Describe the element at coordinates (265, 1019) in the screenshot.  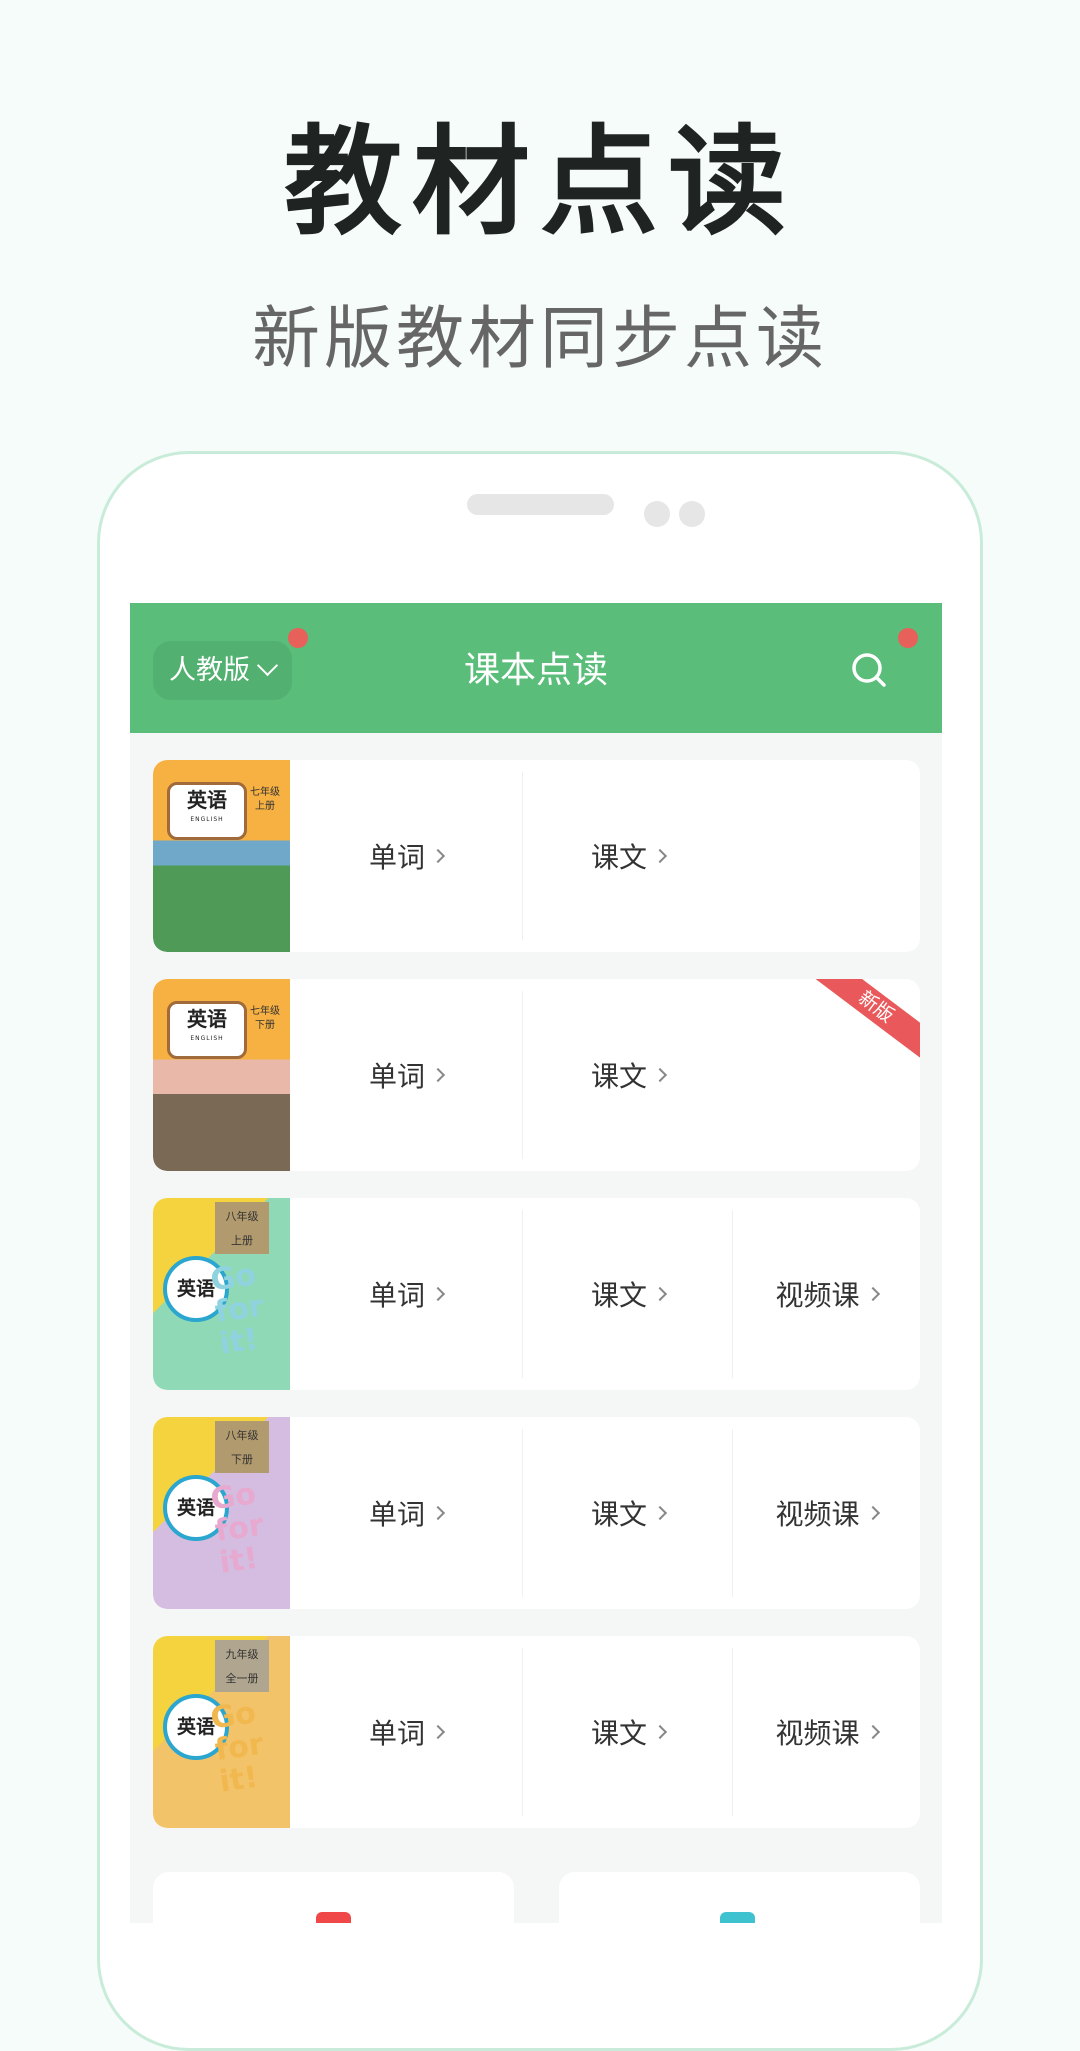
I see `cover-grade: 七年级 下册` at that location.